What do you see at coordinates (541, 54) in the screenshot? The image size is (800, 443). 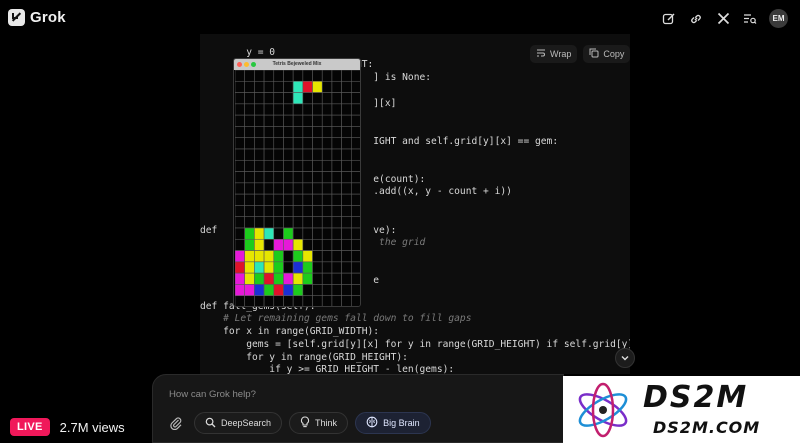 I see `wrap-icon` at bounding box center [541, 54].